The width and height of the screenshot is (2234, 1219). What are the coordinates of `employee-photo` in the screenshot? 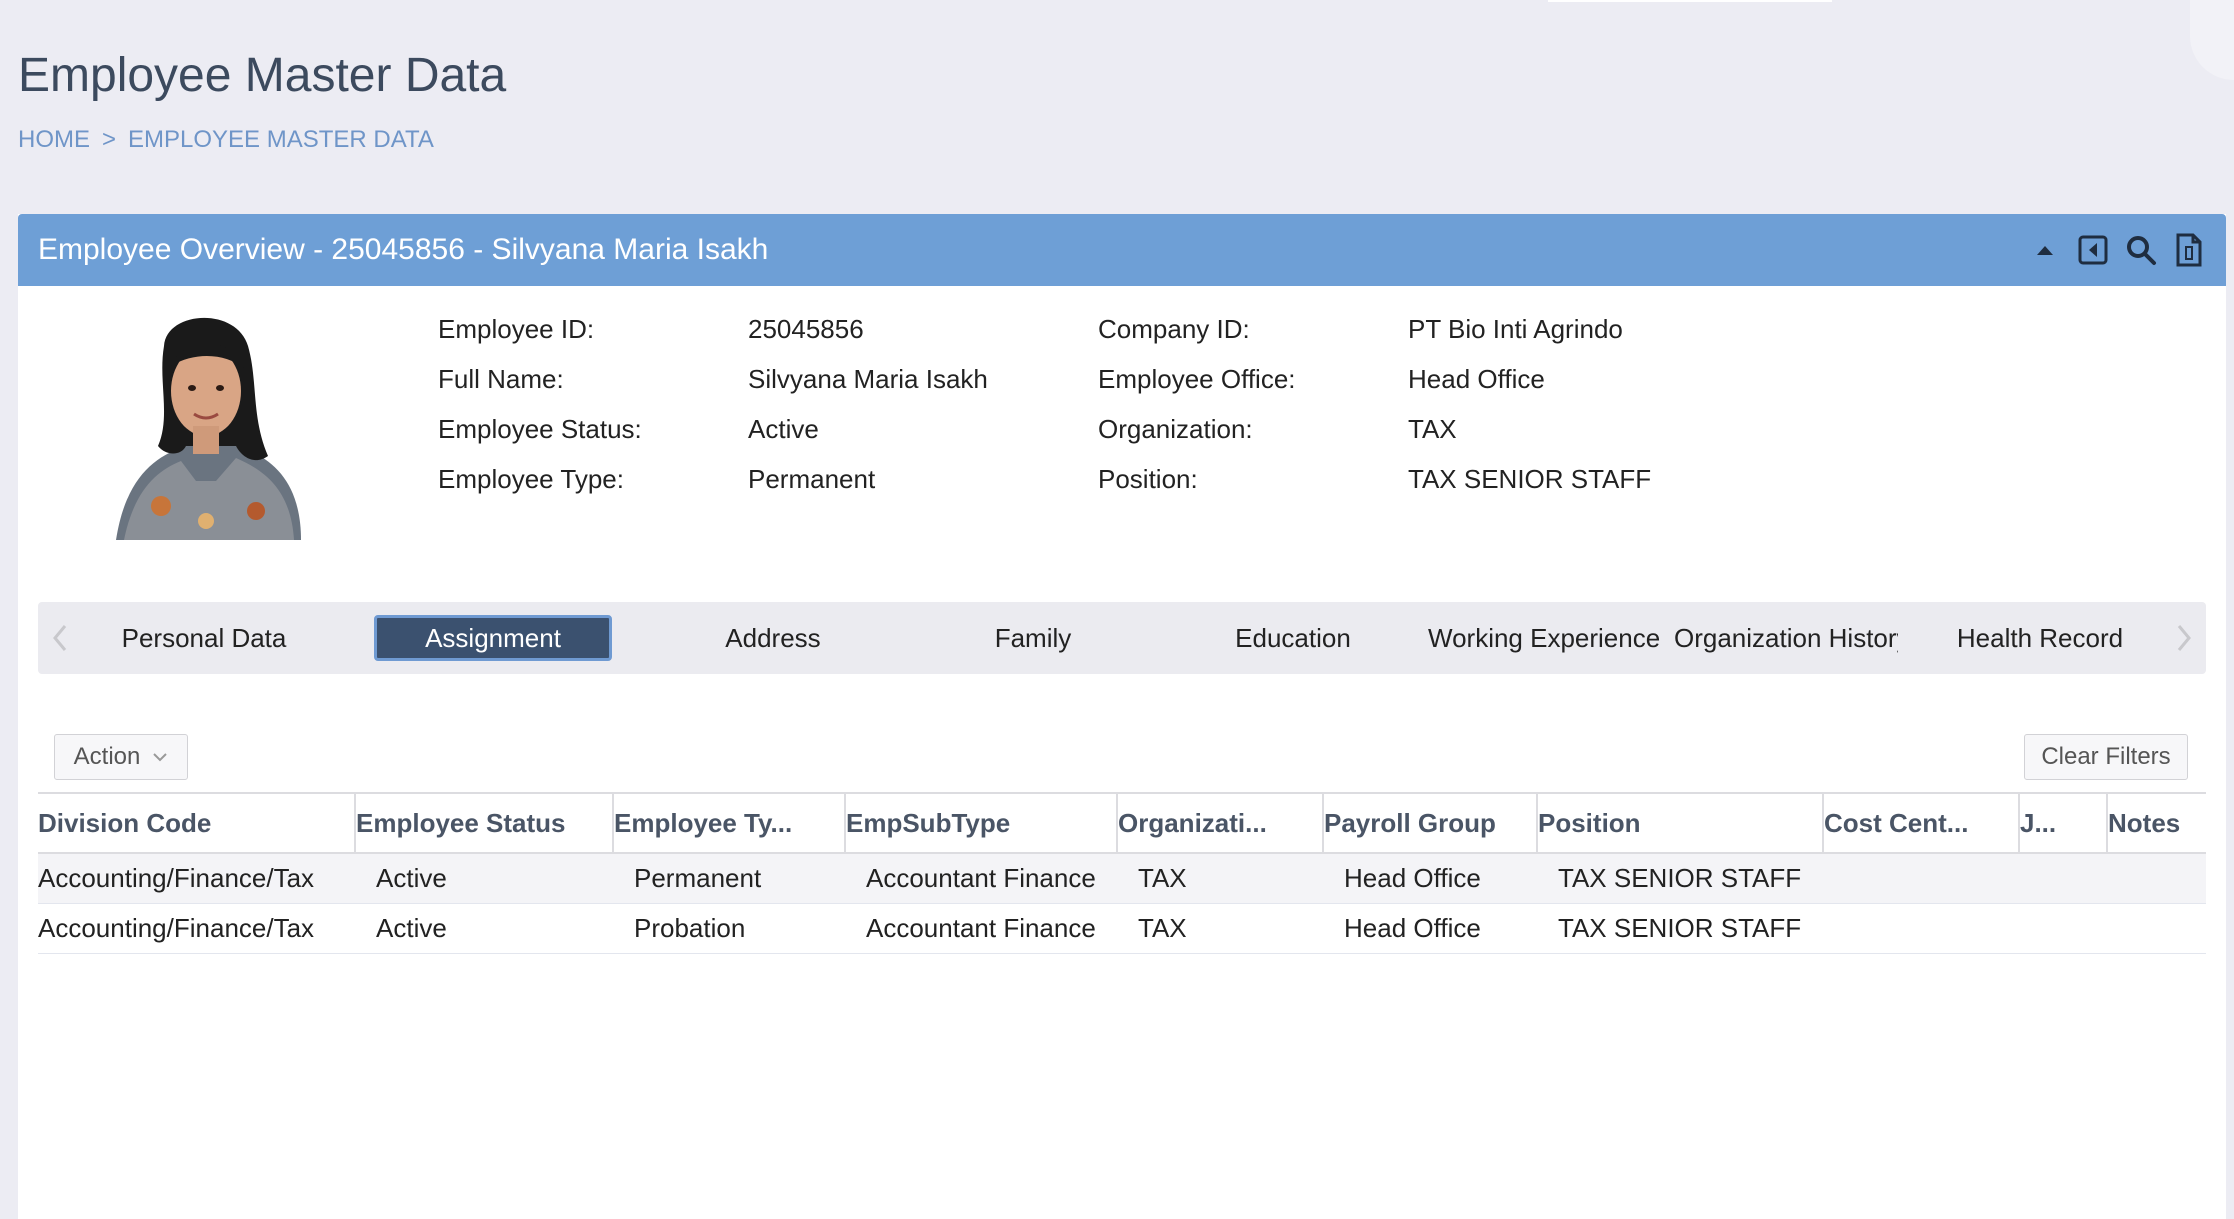 It's located at (206, 423).